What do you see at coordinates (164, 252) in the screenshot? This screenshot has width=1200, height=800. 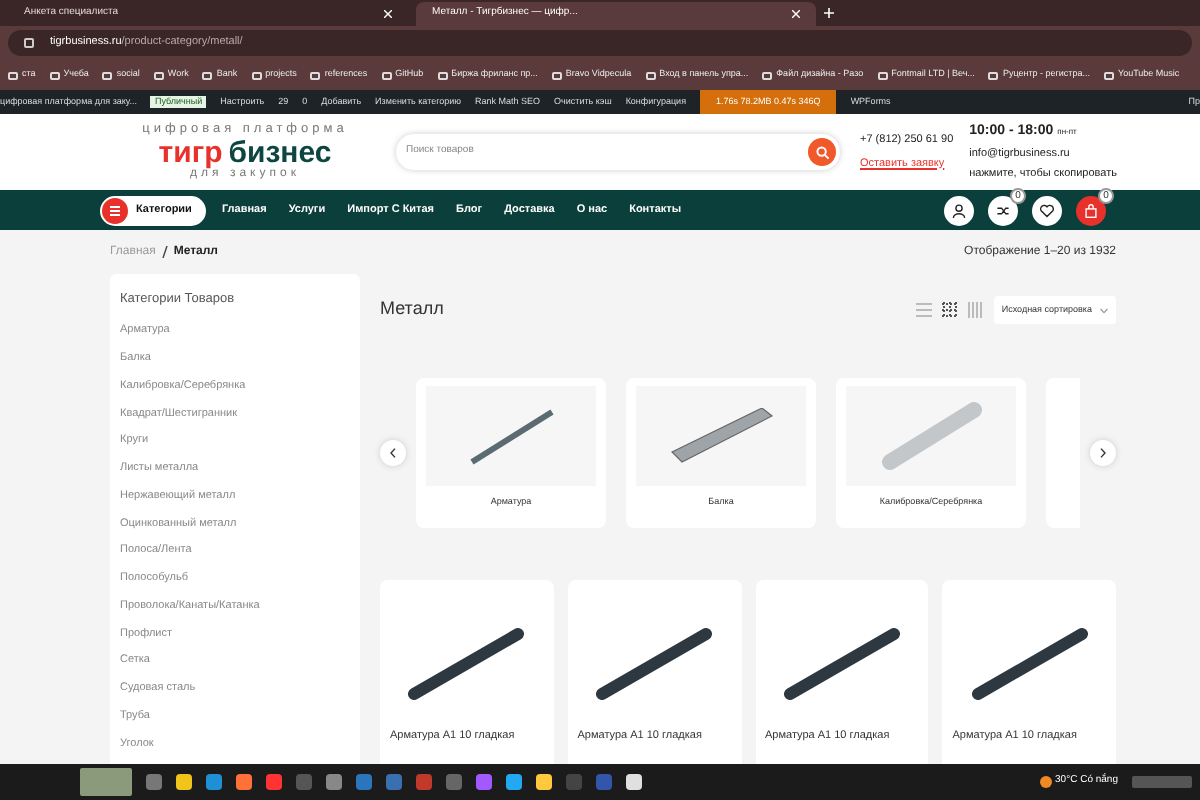 I see `slash-icon` at bounding box center [164, 252].